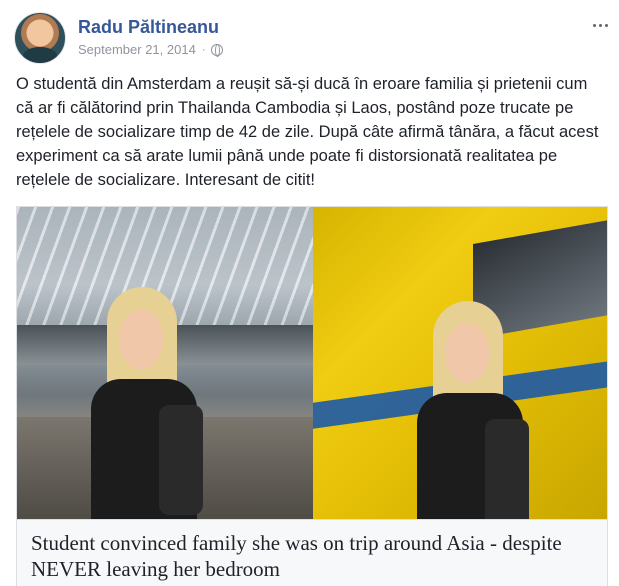 The image size is (619, 586). I want to click on woman-figure-right, so click(469, 410).